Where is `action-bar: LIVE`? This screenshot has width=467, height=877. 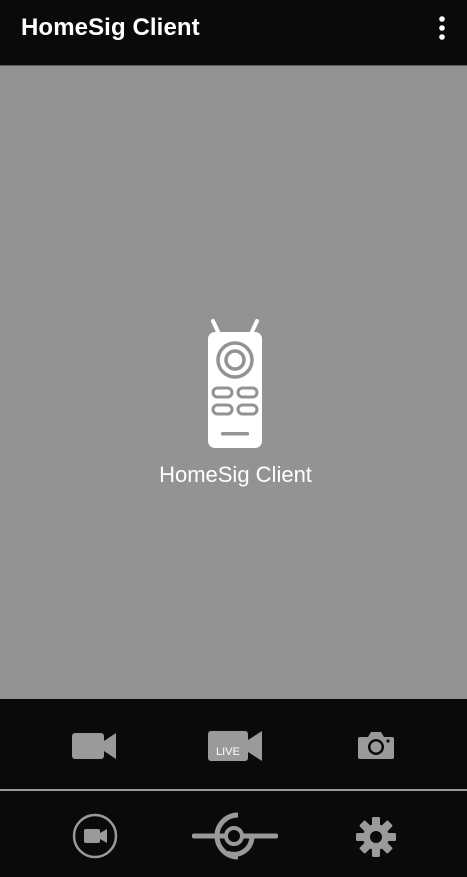
action-bar: LIVE is located at coordinates (233, 744).